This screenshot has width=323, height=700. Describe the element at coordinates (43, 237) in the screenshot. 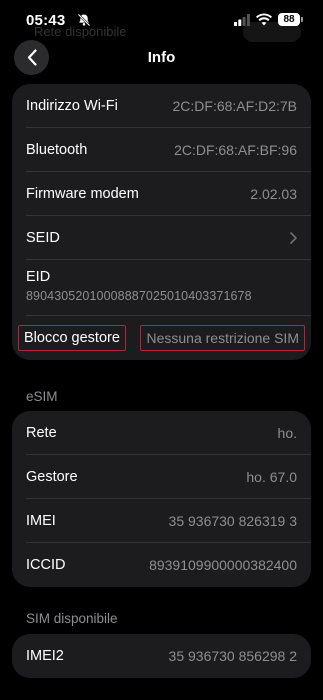

I see `row-label: SEID` at that location.